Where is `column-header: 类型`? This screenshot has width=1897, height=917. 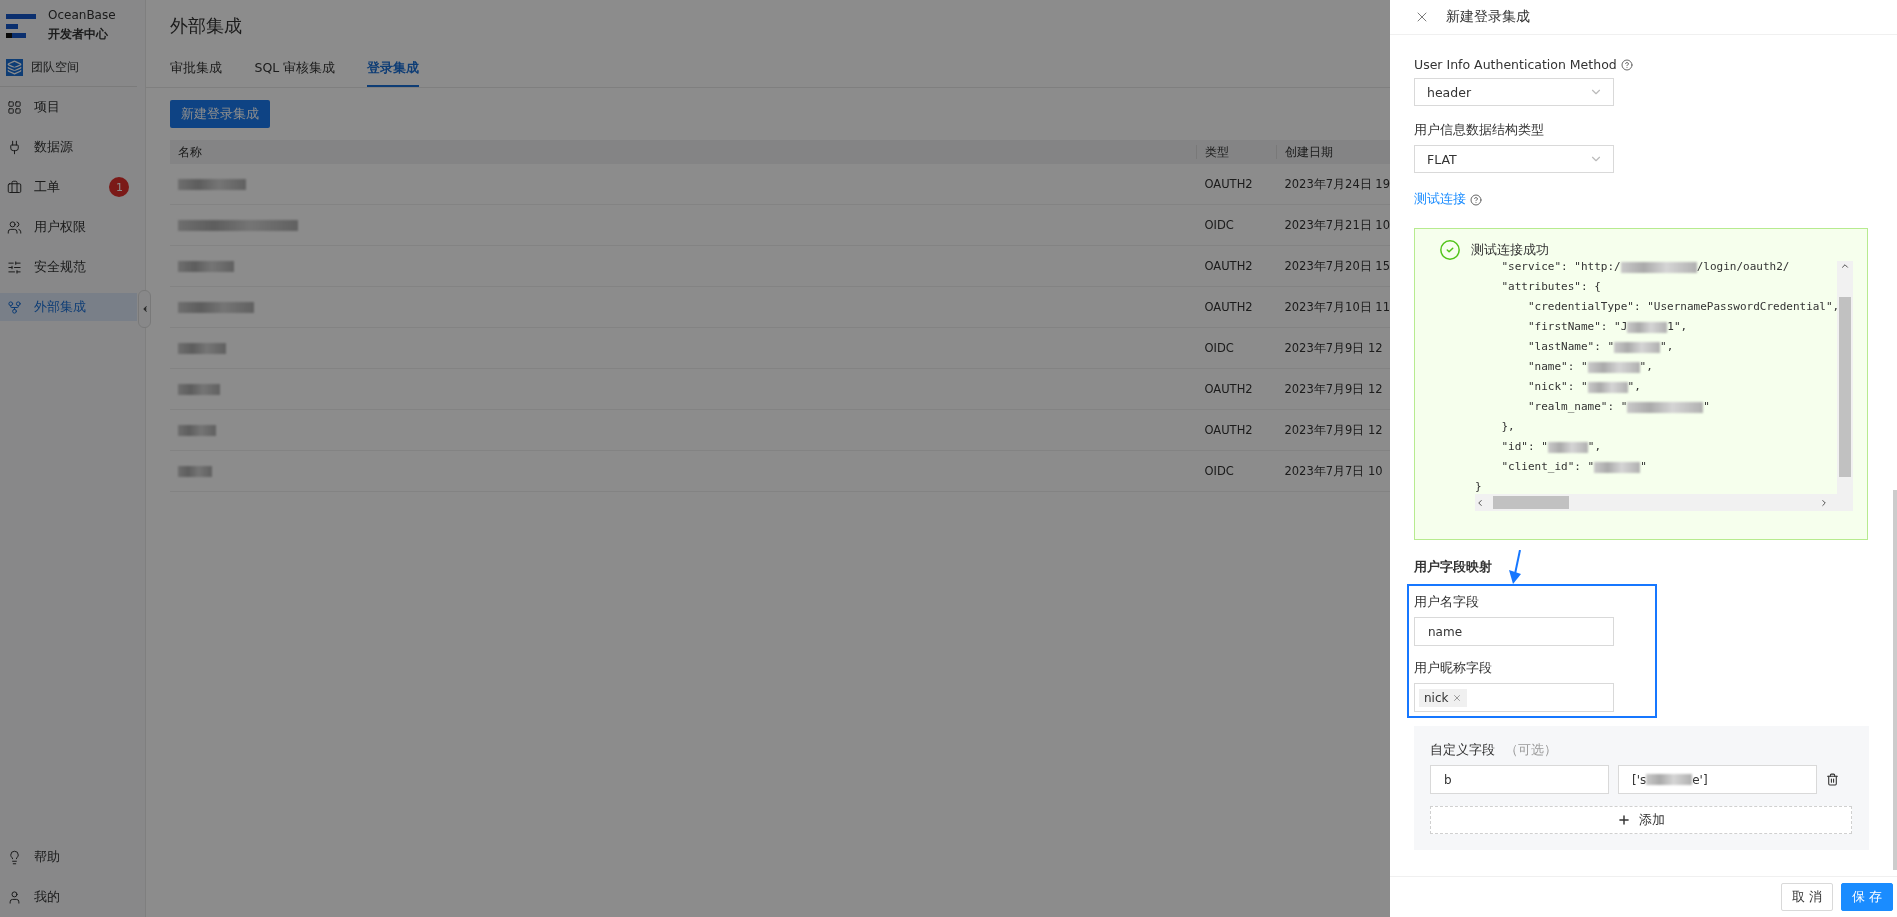
column-header: 类型 is located at coordinates (1217, 152).